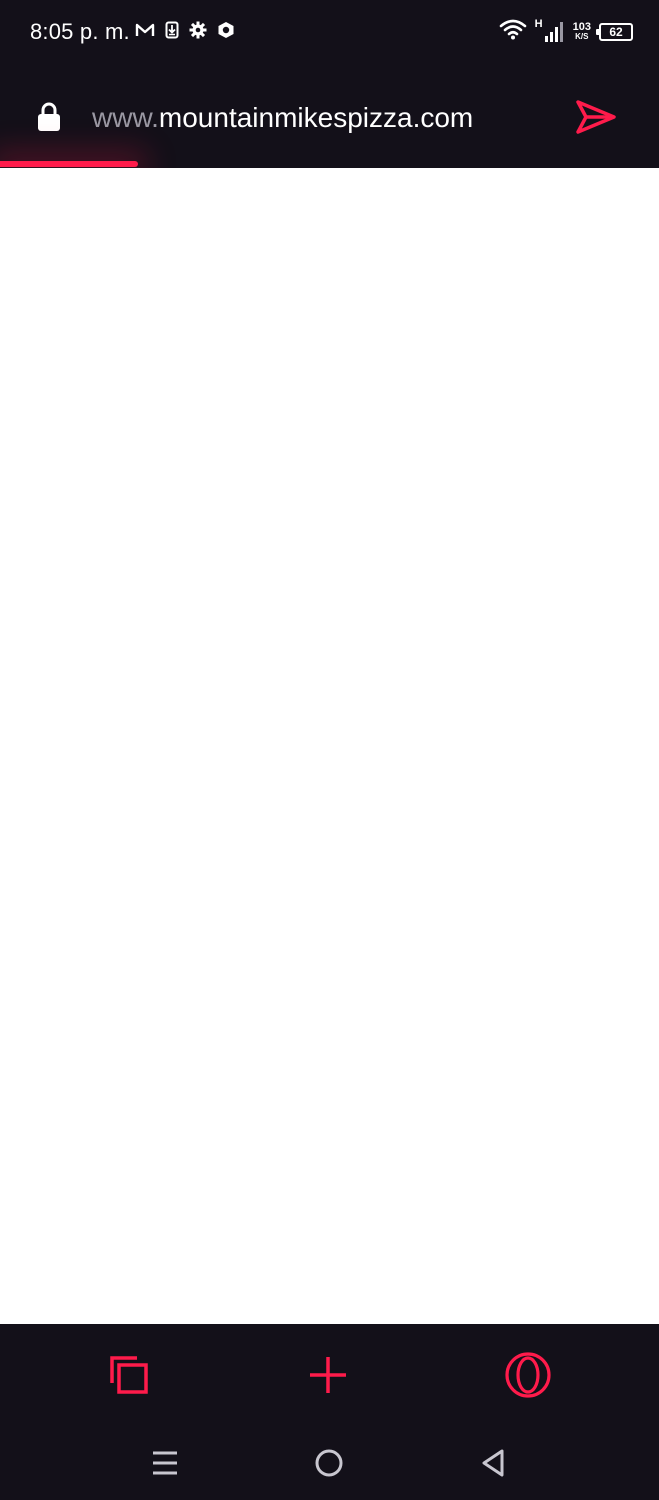 The width and height of the screenshot is (659, 1500). I want to click on net-speed-value: 103, so click(581, 26).